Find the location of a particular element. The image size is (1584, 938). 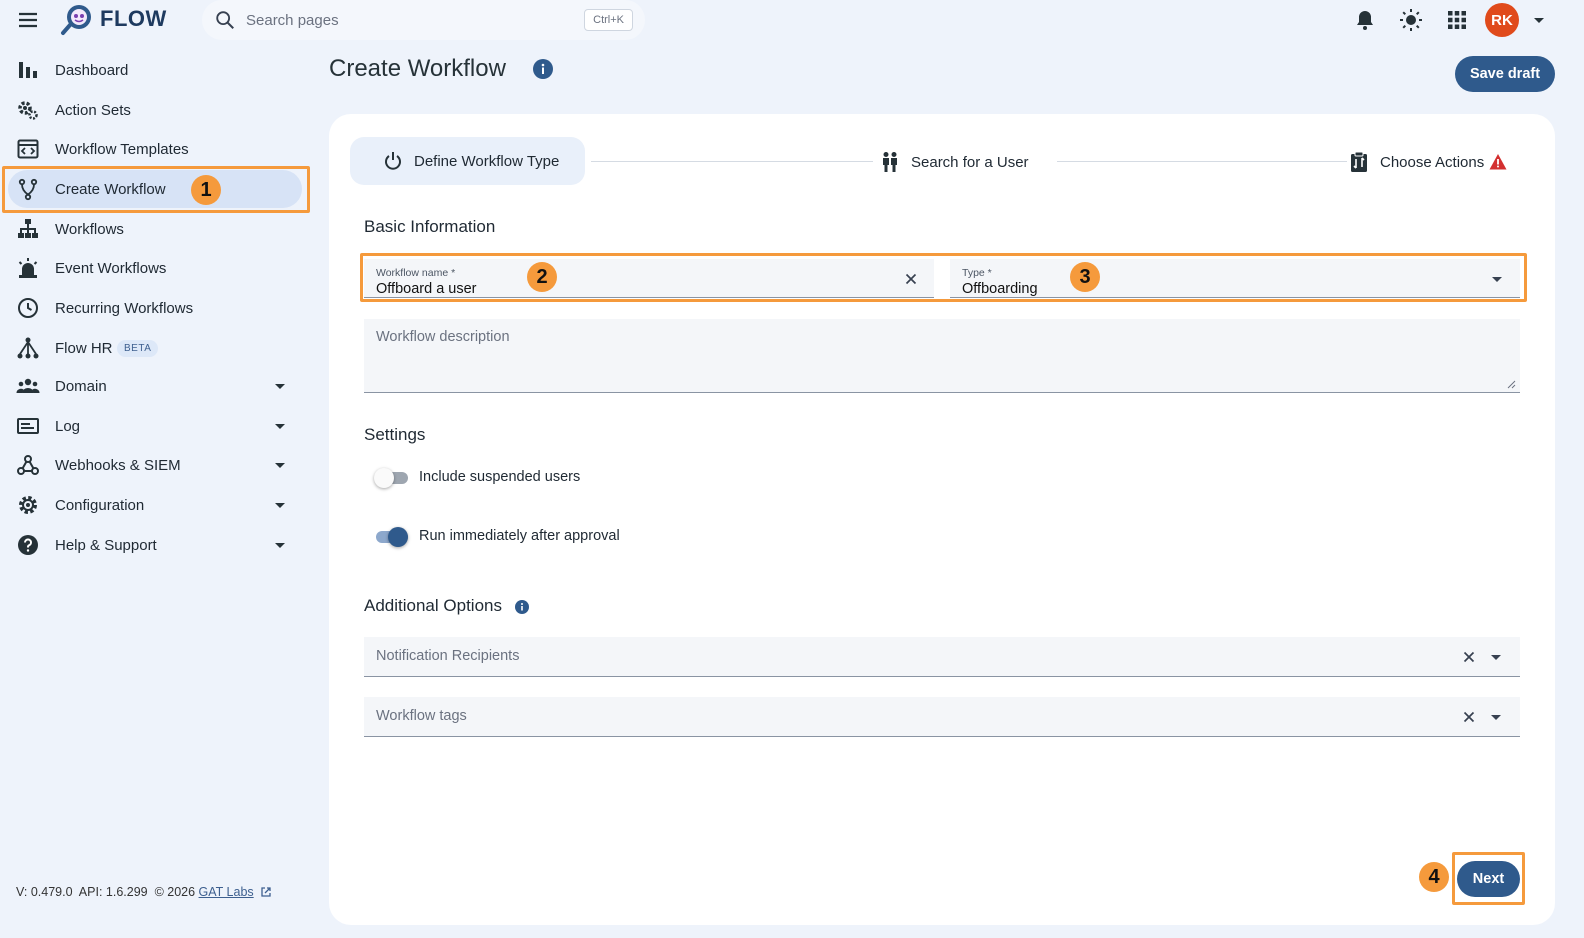

api-version: API: 1.6.299 is located at coordinates (113, 892).